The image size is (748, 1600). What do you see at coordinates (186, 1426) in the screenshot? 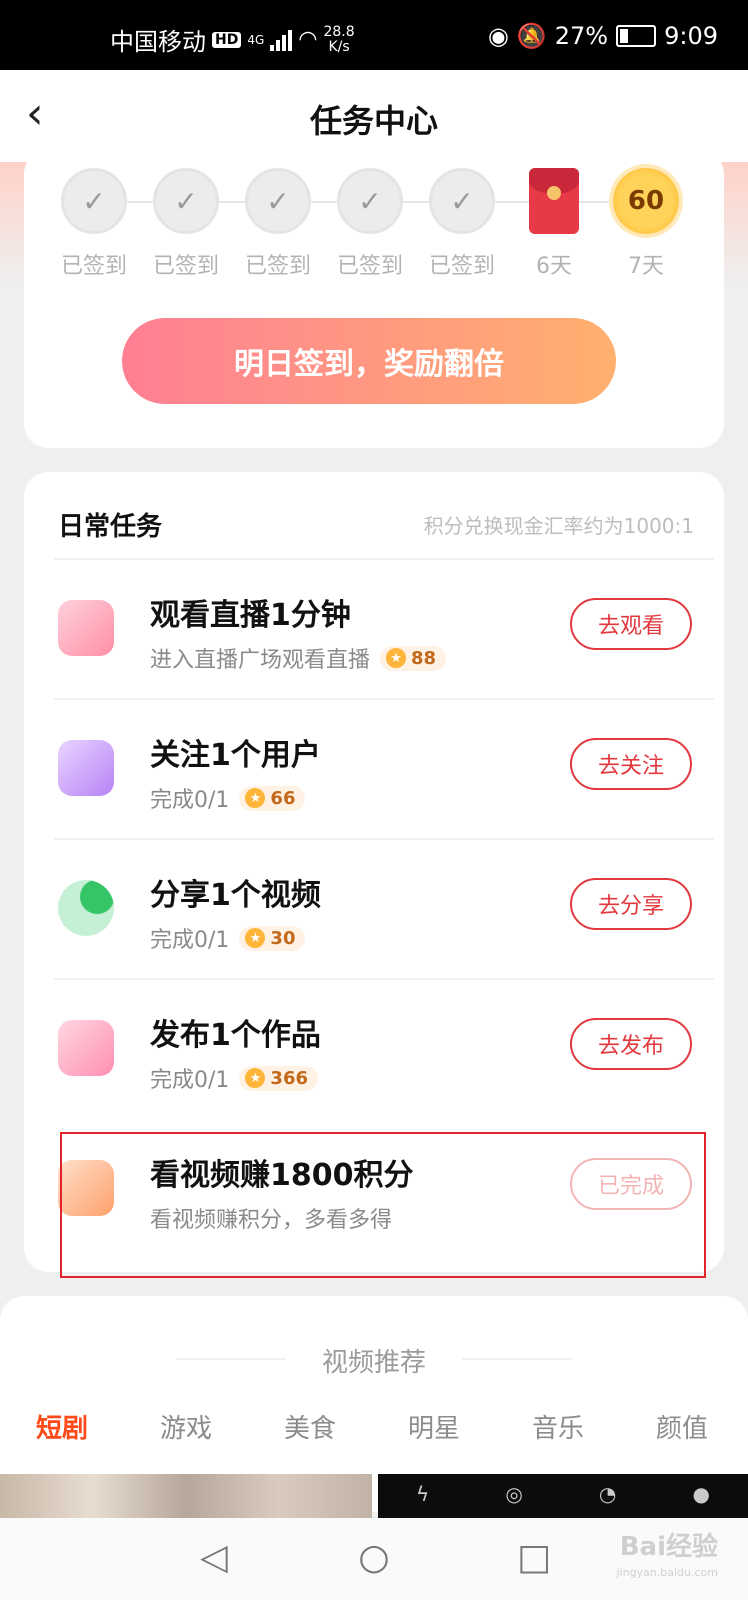
I see `tab-category: 游戏` at bounding box center [186, 1426].